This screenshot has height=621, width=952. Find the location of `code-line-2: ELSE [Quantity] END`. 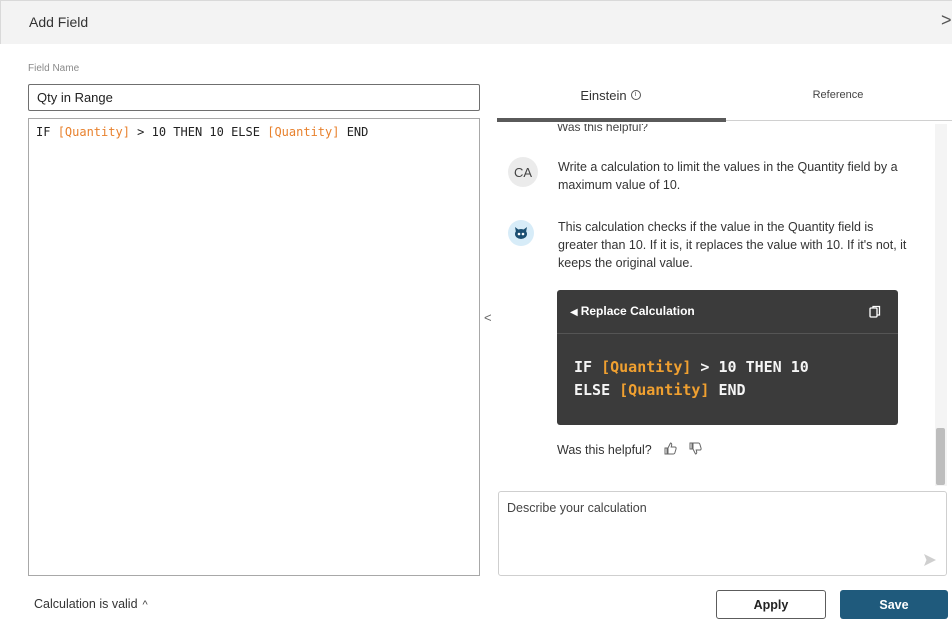

code-line-2: ELSE [Quantity] END is located at coordinates (729, 390).